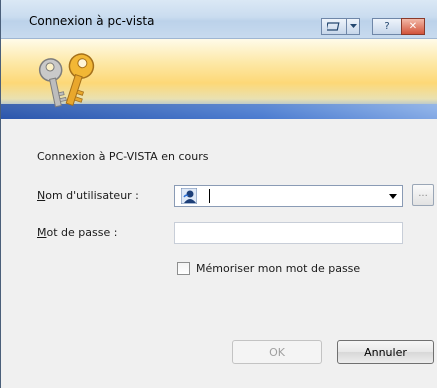  I want to click on cancel-button: Annuler, so click(385, 352).